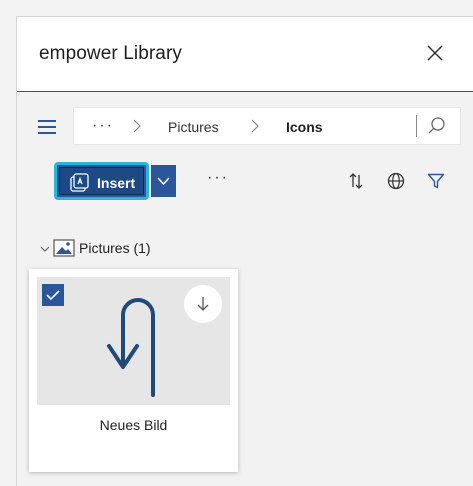 The width and height of the screenshot is (473, 486). Describe the element at coordinates (133, 341) in the screenshot. I see `item-thumbnail` at that location.